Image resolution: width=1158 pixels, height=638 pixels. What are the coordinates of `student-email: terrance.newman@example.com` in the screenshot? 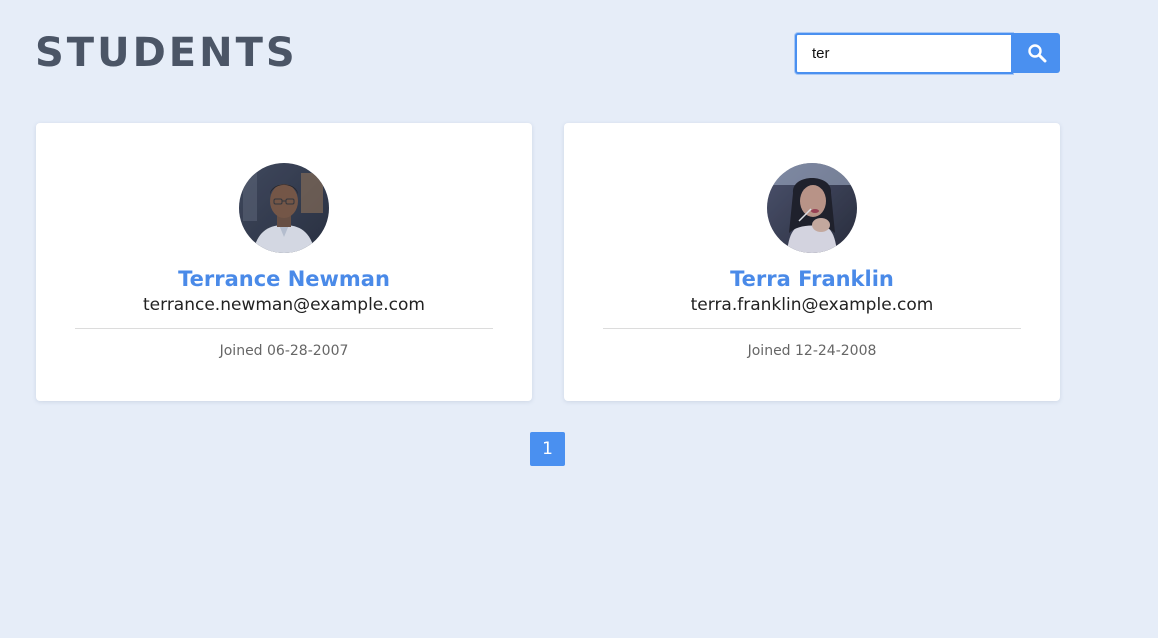 It's located at (284, 305).